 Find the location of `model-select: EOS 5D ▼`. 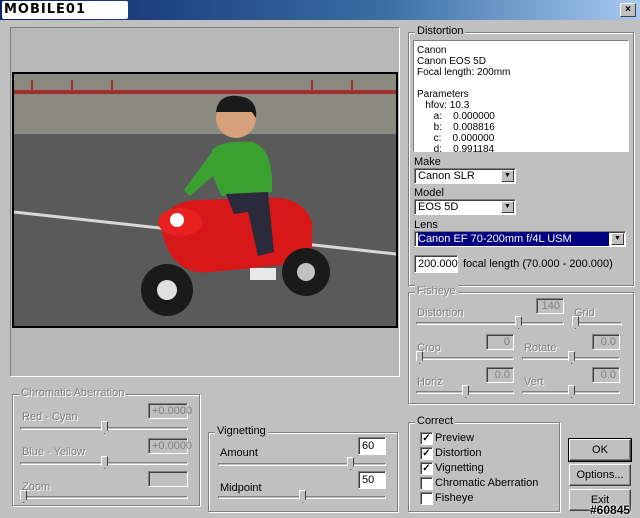

model-select: EOS 5D ▼ is located at coordinates (465, 207).